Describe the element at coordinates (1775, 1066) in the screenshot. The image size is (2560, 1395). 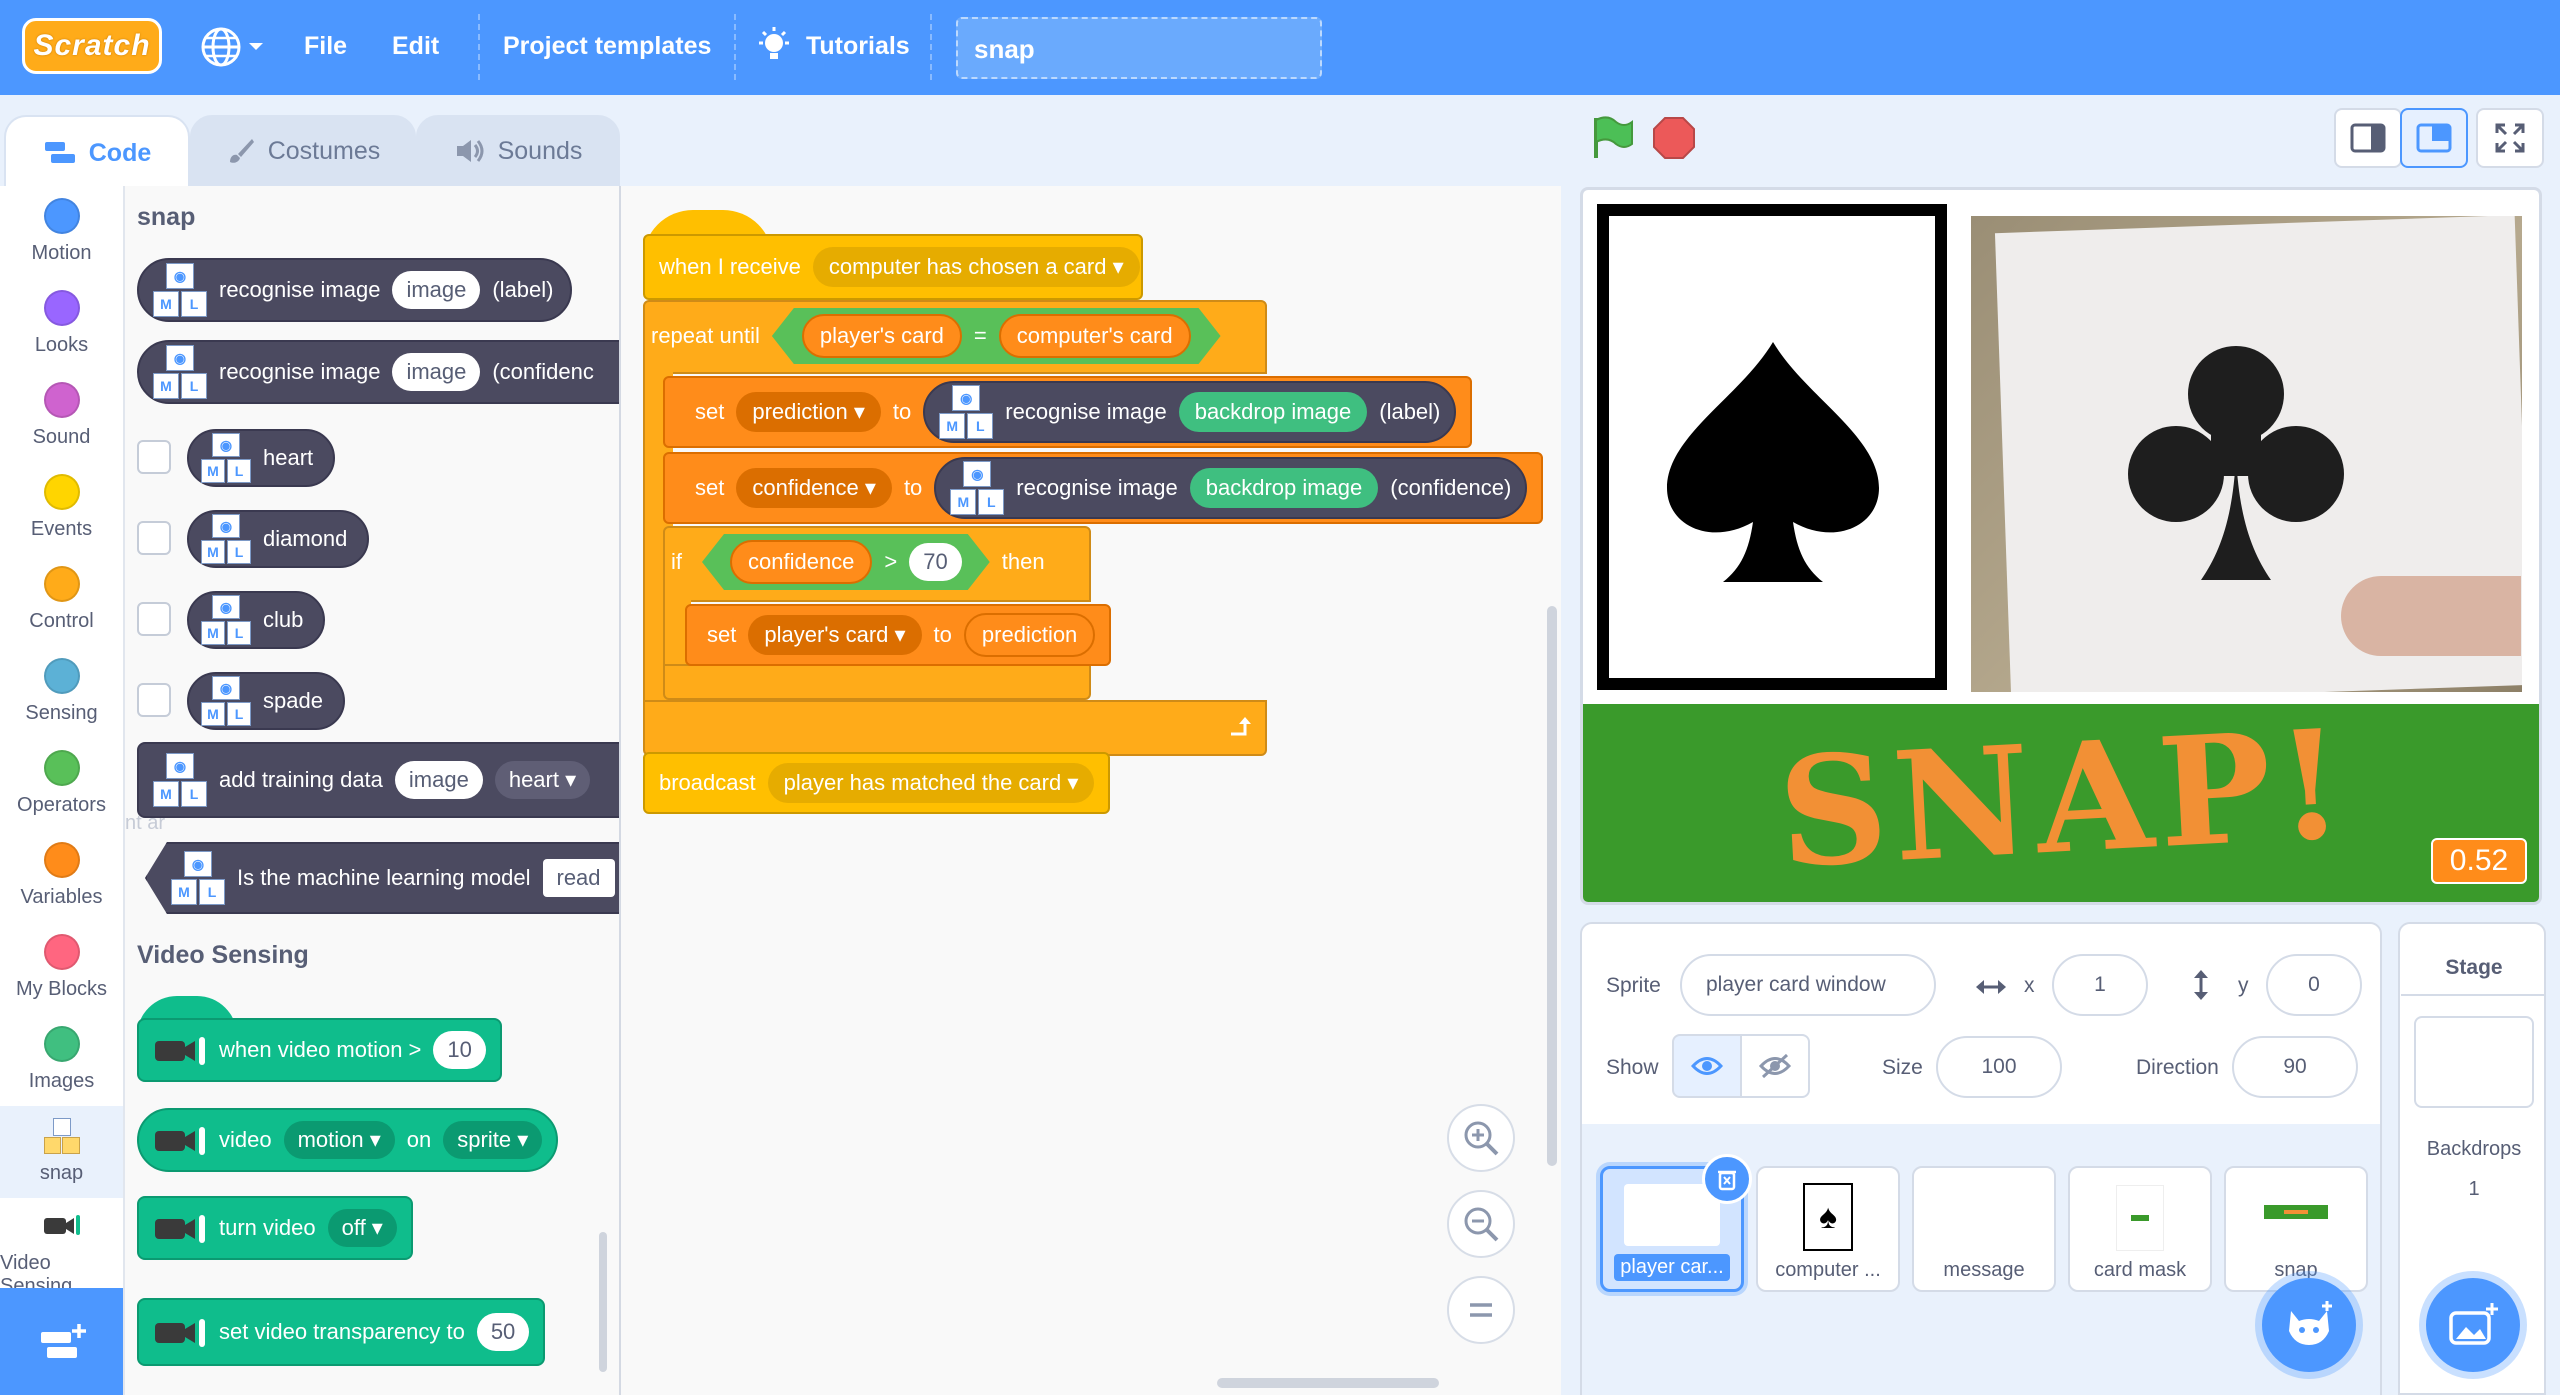
I see `hide-sprite-button` at that location.